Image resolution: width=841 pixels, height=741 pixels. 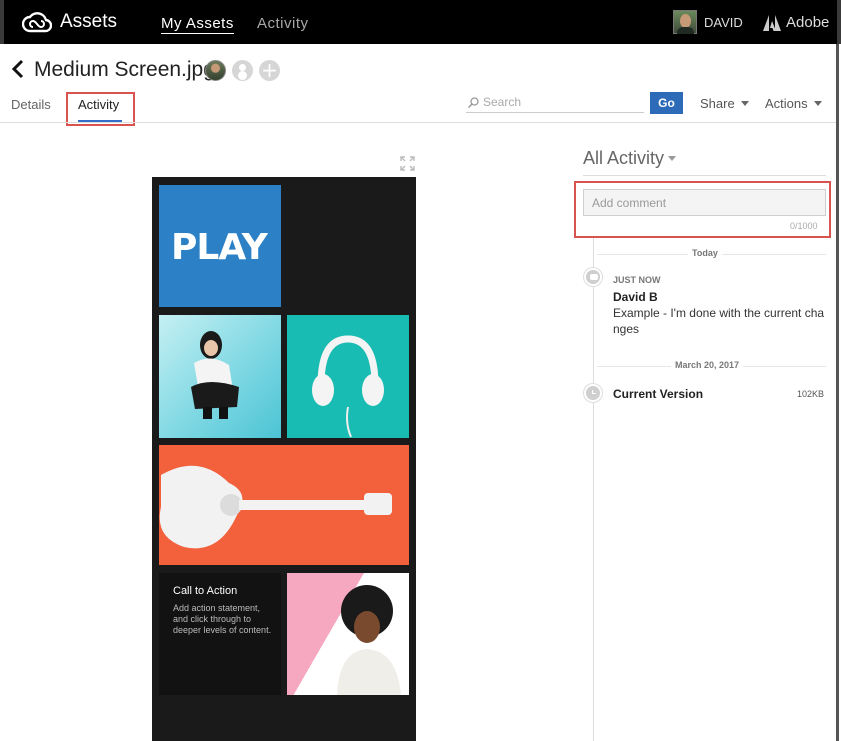 What do you see at coordinates (637, 280) in the screenshot?
I see `event-time: JUST NOW` at bounding box center [637, 280].